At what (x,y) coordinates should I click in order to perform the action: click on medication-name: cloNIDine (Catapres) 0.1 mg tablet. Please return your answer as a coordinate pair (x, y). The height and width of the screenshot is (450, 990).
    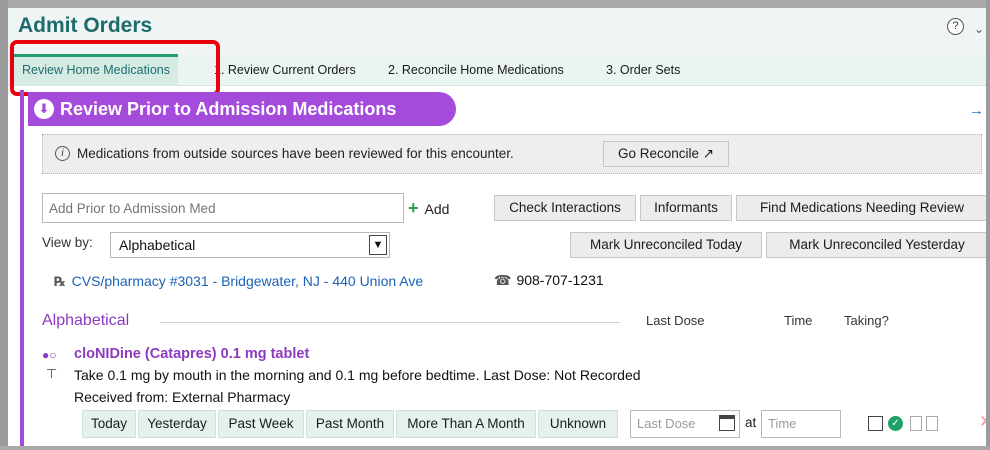
    Looking at the image, I should click on (191, 354).